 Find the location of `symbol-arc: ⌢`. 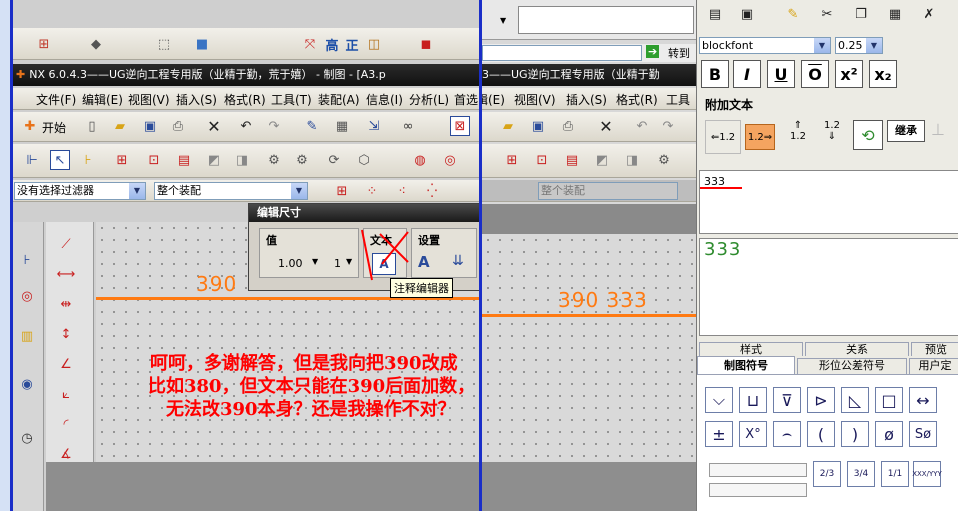

symbol-arc: ⌢ is located at coordinates (787, 434).